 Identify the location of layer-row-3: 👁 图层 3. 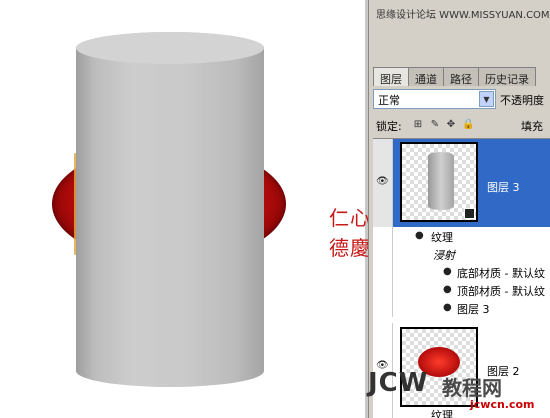
(461, 183).